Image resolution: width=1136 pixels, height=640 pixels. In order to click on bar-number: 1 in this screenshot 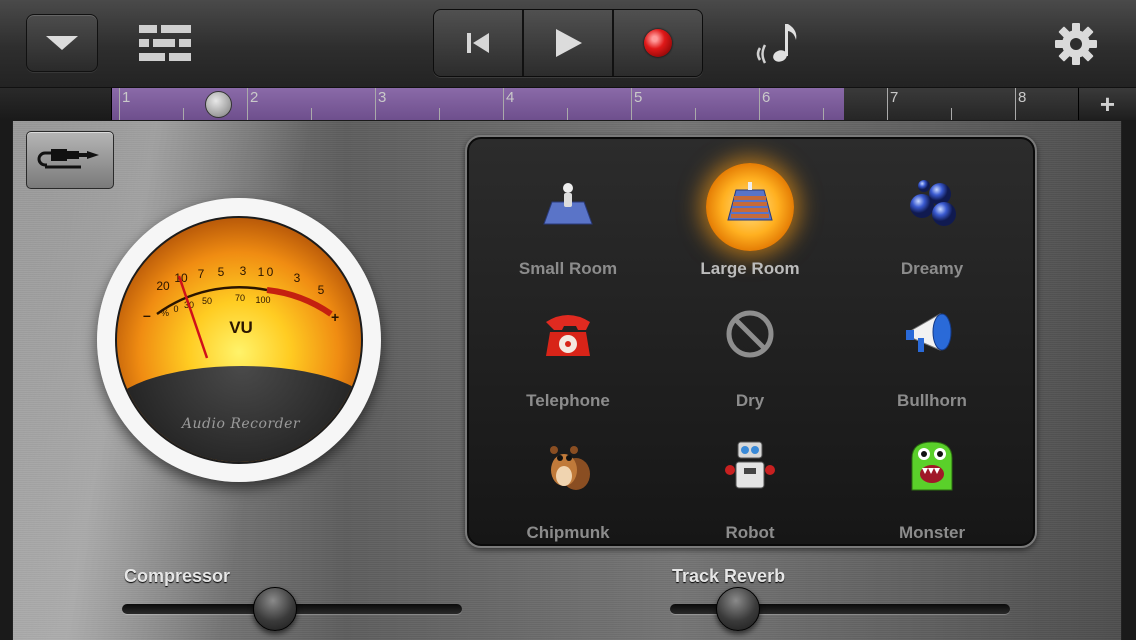, I will do `click(126, 97)`.